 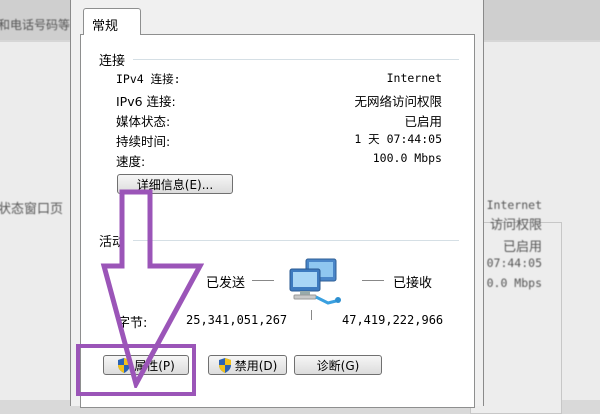 What do you see at coordinates (515, 225) in the screenshot?
I see `background-value-2: 访问权限` at bounding box center [515, 225].